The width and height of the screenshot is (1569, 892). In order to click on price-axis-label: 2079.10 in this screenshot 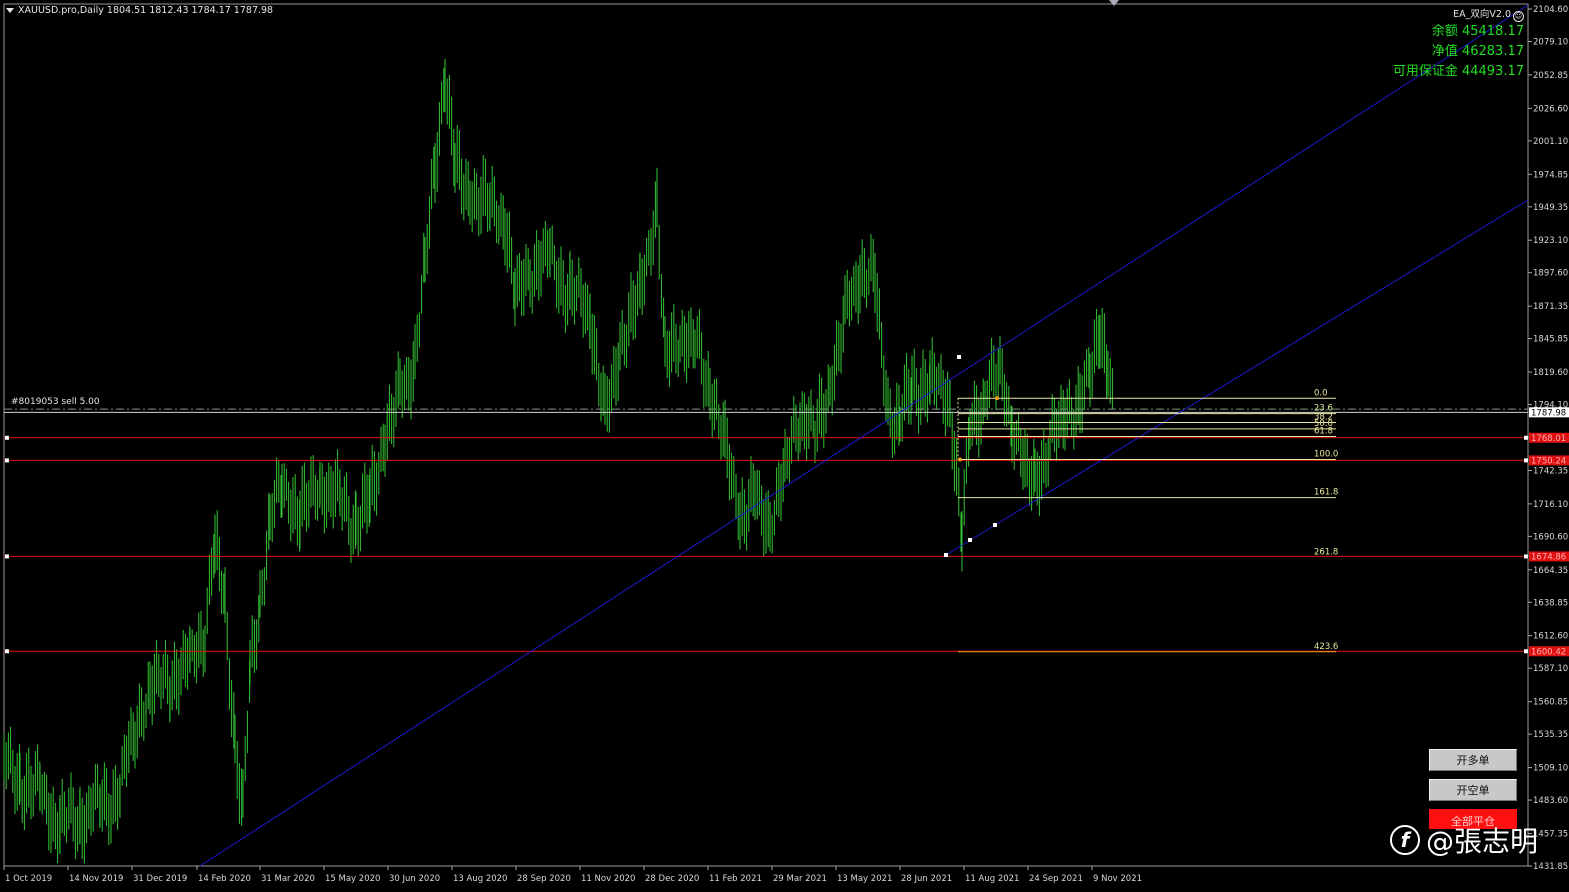, I will do `click(1550, 42)`.